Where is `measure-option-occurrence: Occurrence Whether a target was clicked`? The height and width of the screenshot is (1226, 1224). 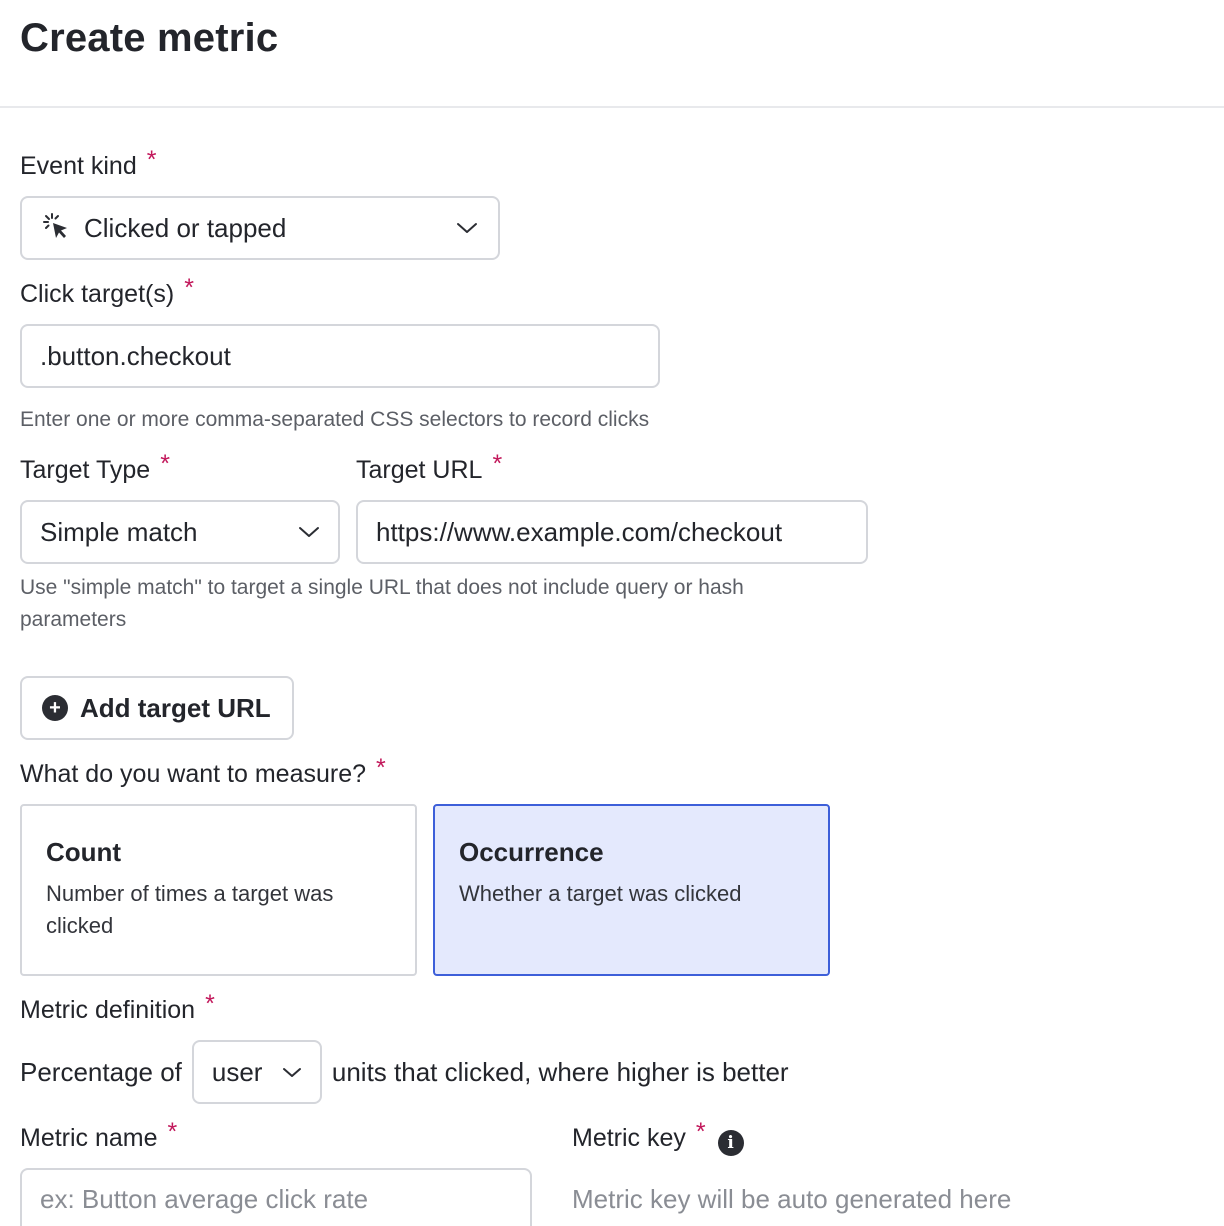
measure-option-occurrence: Occurrence Whether a target was clicked is located at coordinates (631, 890).